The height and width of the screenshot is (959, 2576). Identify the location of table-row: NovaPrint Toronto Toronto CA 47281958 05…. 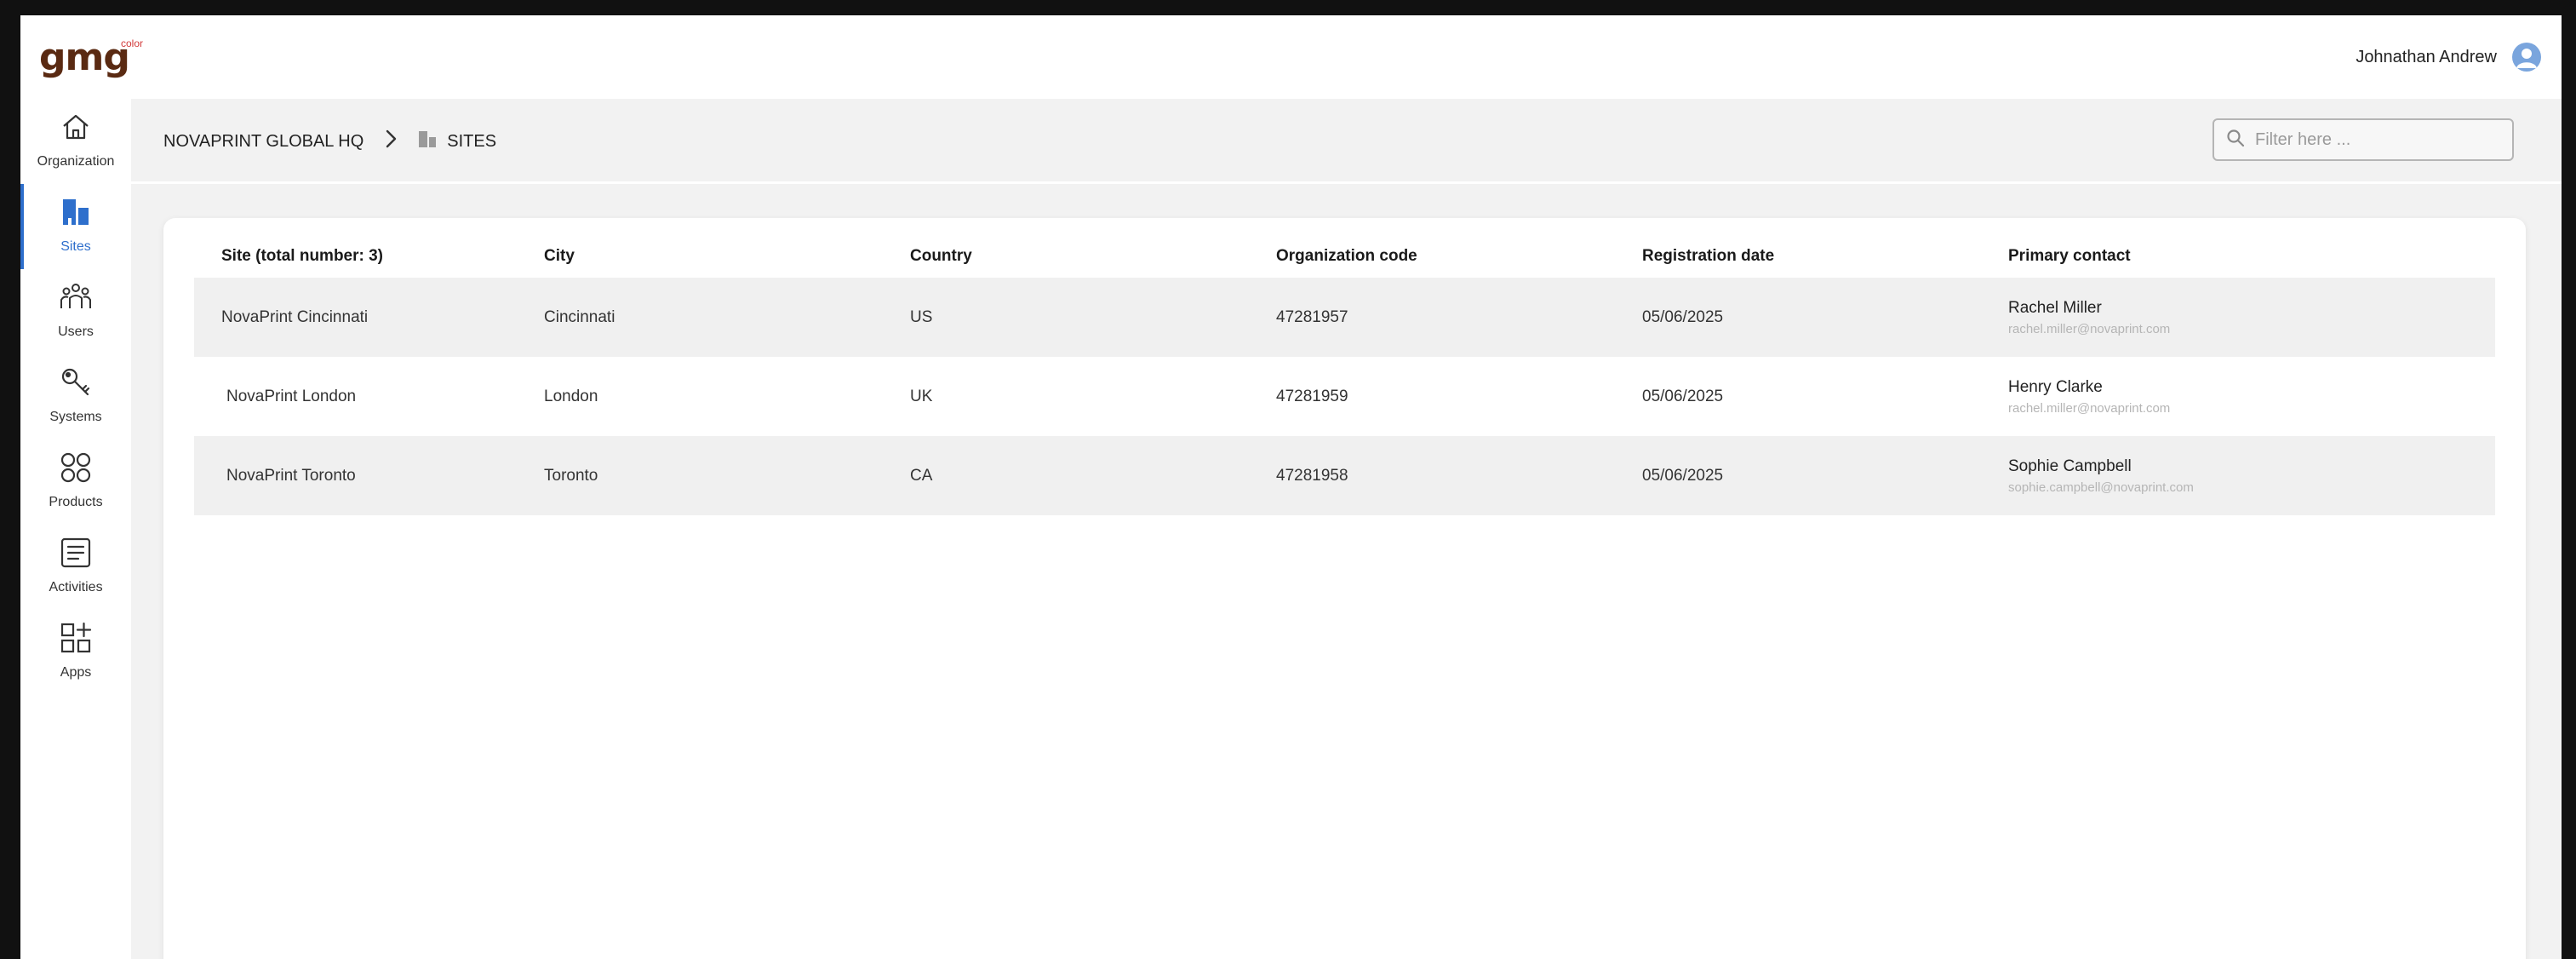
(1344, 475).